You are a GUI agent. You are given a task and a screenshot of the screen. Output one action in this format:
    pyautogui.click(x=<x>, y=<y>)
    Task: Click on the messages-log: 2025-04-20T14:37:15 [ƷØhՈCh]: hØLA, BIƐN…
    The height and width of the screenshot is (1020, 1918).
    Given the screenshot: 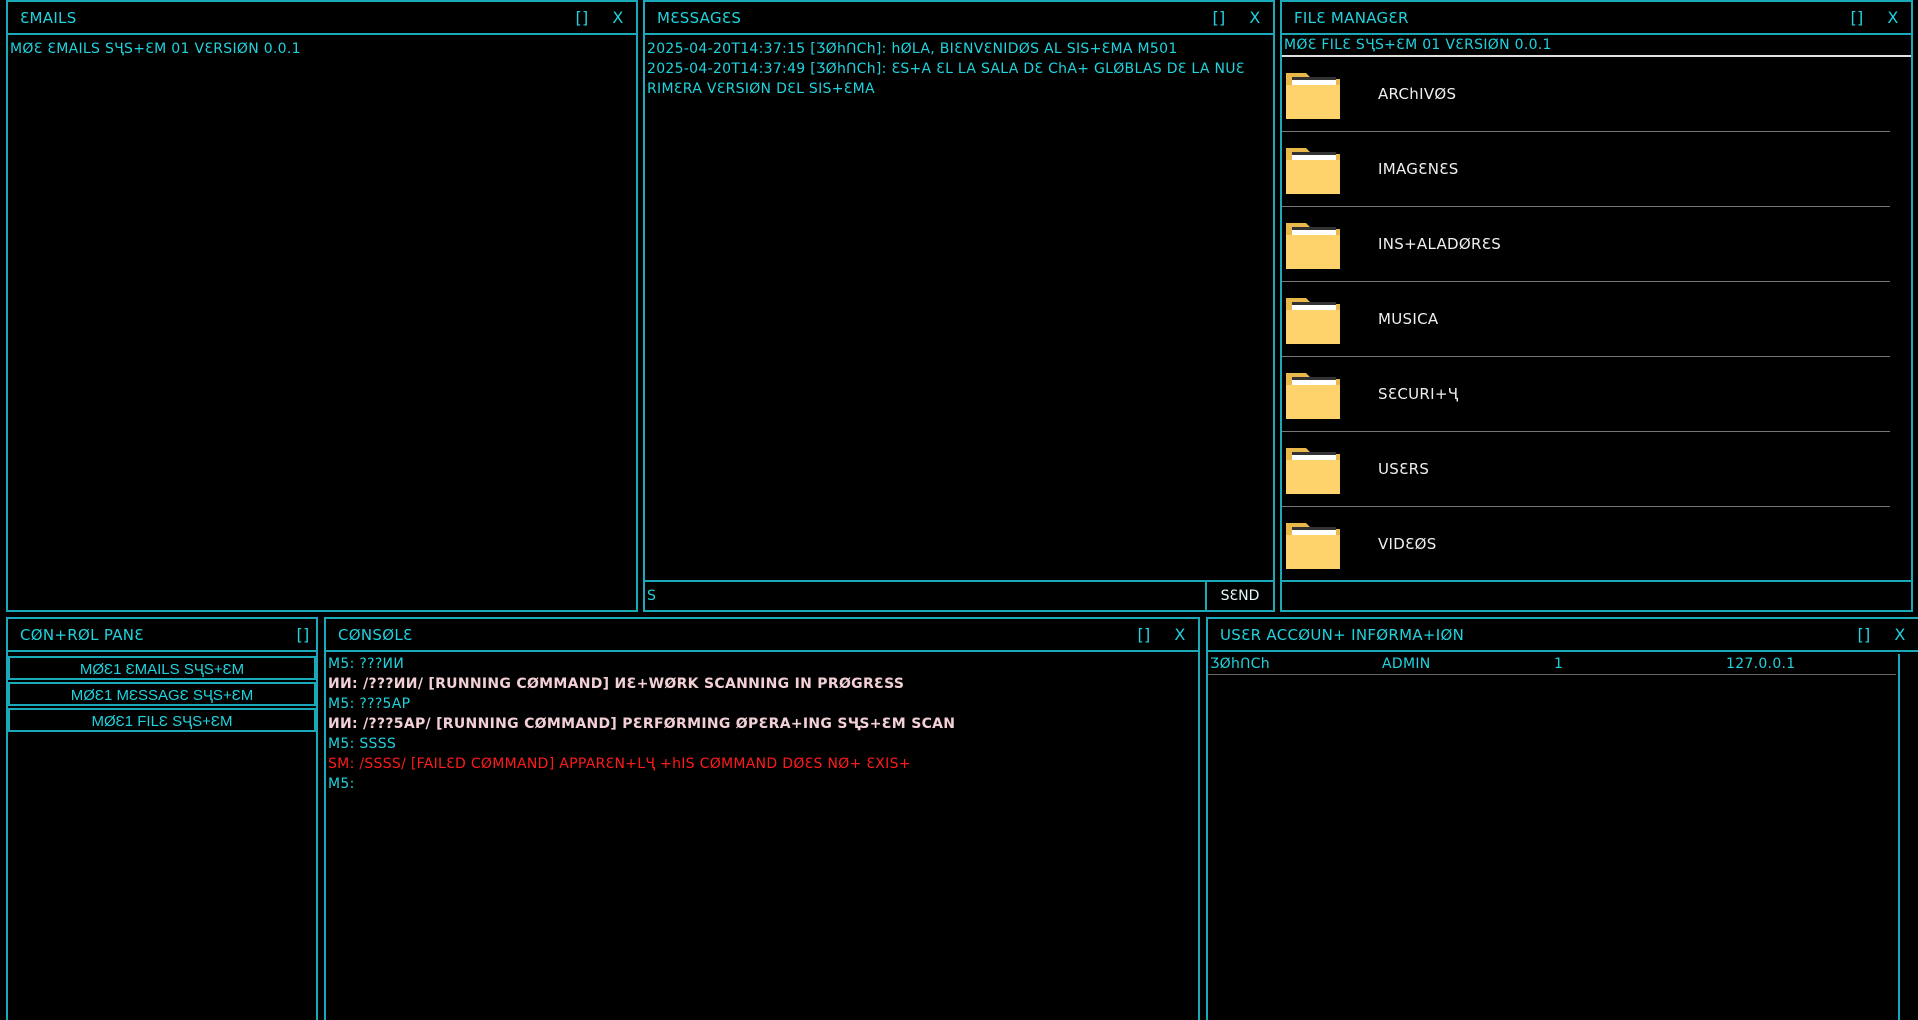 What is the action you would take?
    pyautogui.click(x=958, y=67)
    